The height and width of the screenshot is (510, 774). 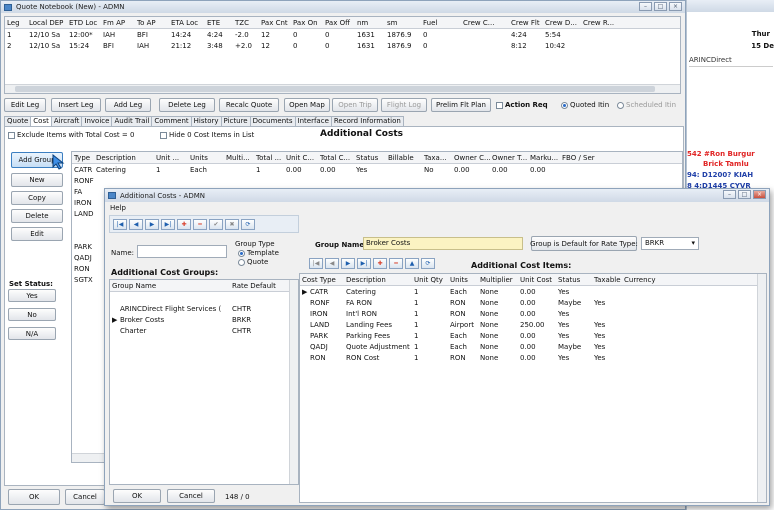 What do you see at coordinates (275, 23) in the screenshot?
I see `column-header: Pax Cnt` at bounding box center [275, 23].